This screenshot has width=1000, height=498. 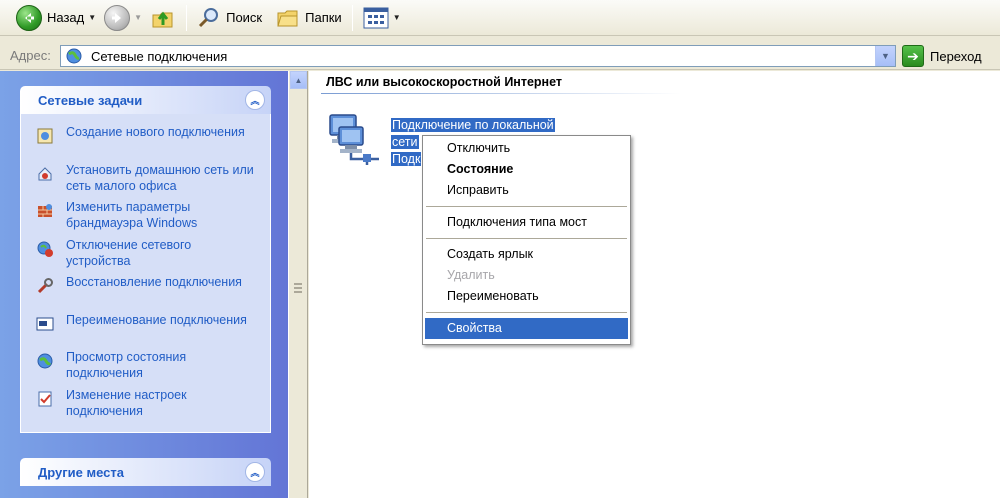 I want to click on status-icon, so click(x=45, y=361).